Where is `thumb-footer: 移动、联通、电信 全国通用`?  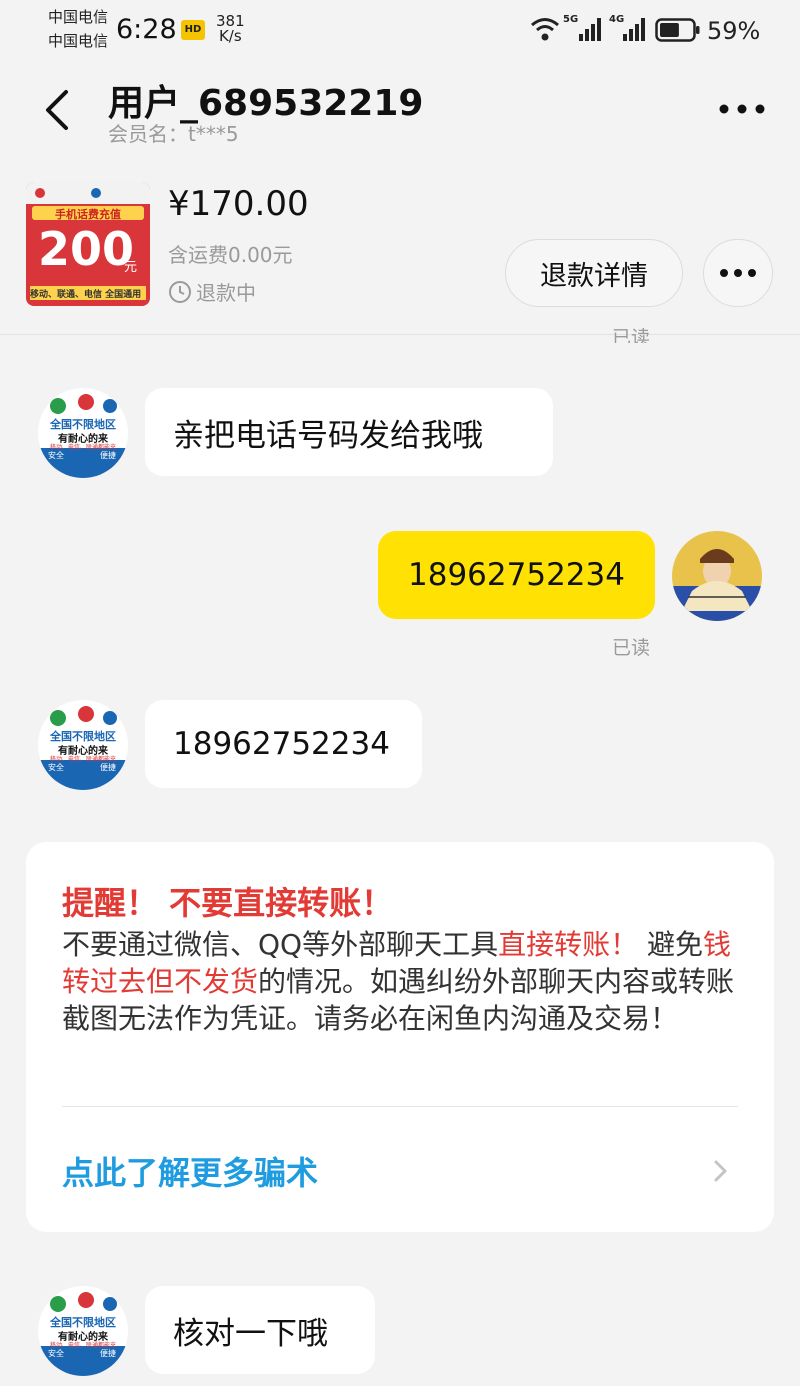
thumb-footer: 移动、联通、电信 全国通用 is located at coordinates (86, 295).